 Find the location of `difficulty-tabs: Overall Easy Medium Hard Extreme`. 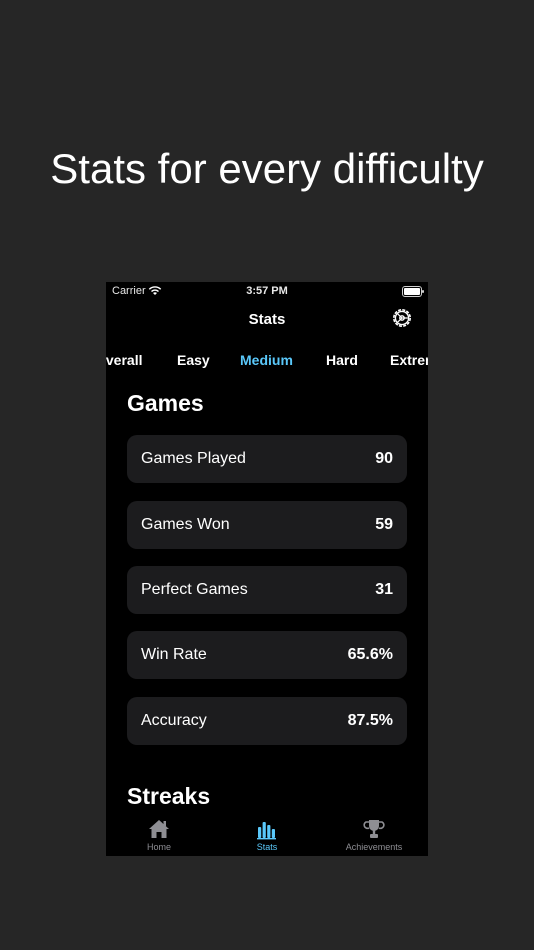

difficulty-tabs: Overall Easy Medium Hard Extreme is located at coordinates (267, 362).